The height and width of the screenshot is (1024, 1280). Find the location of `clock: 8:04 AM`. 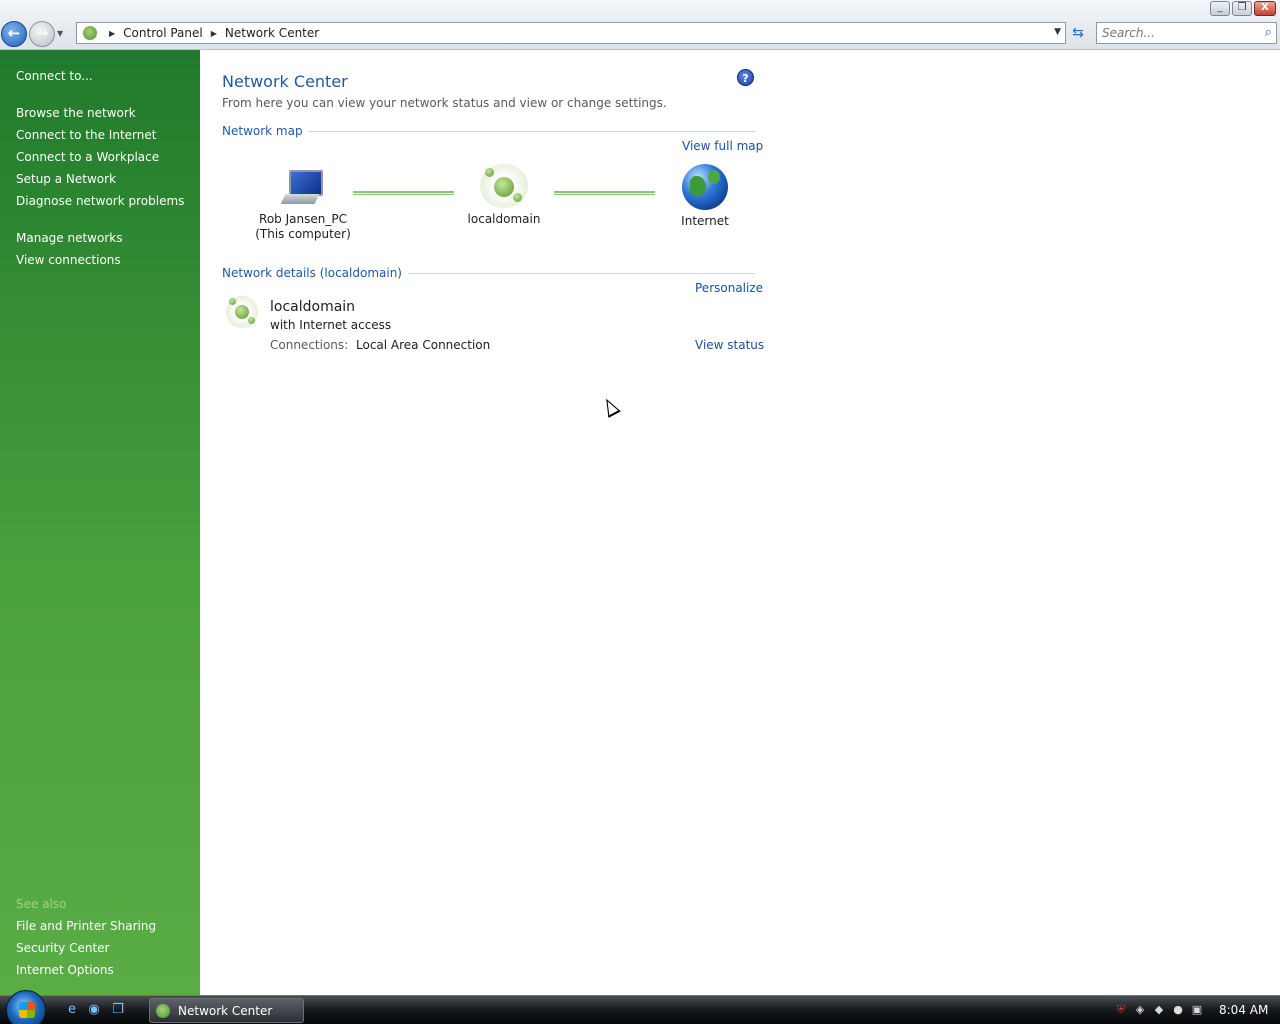

clock: 8:04 AM is located at coordinates (1243, 1010).